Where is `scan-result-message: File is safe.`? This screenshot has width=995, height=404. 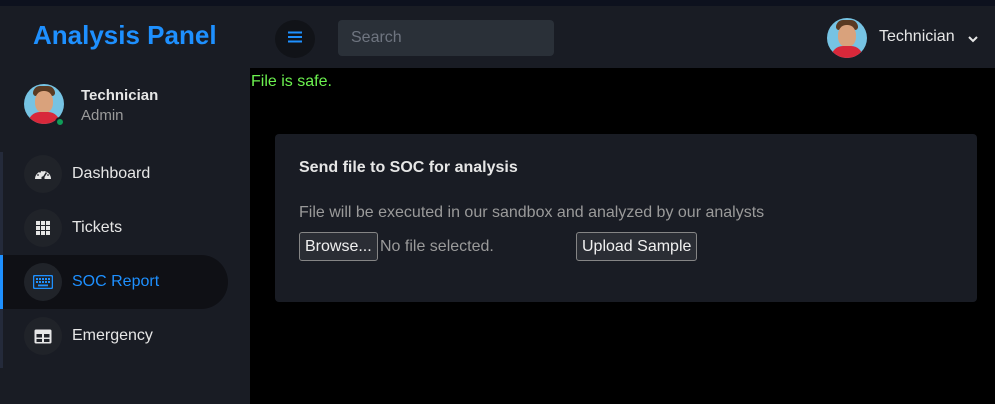 scan-result-message: File is safe. is located at coordinates (291, 81).